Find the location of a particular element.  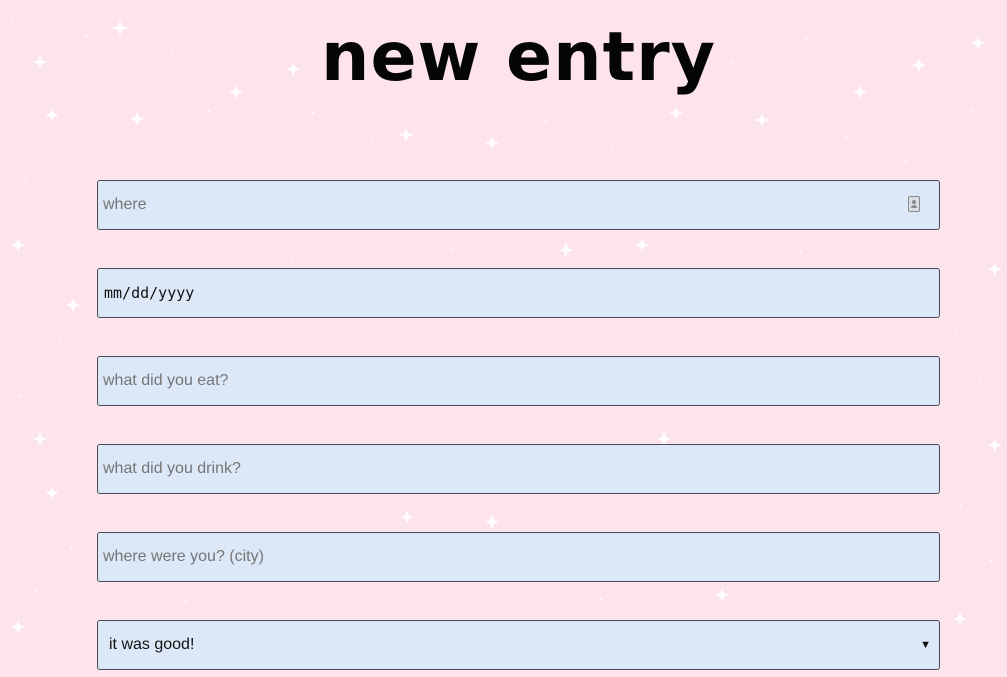

contact-head-shape is located at coordinates (914, 202).